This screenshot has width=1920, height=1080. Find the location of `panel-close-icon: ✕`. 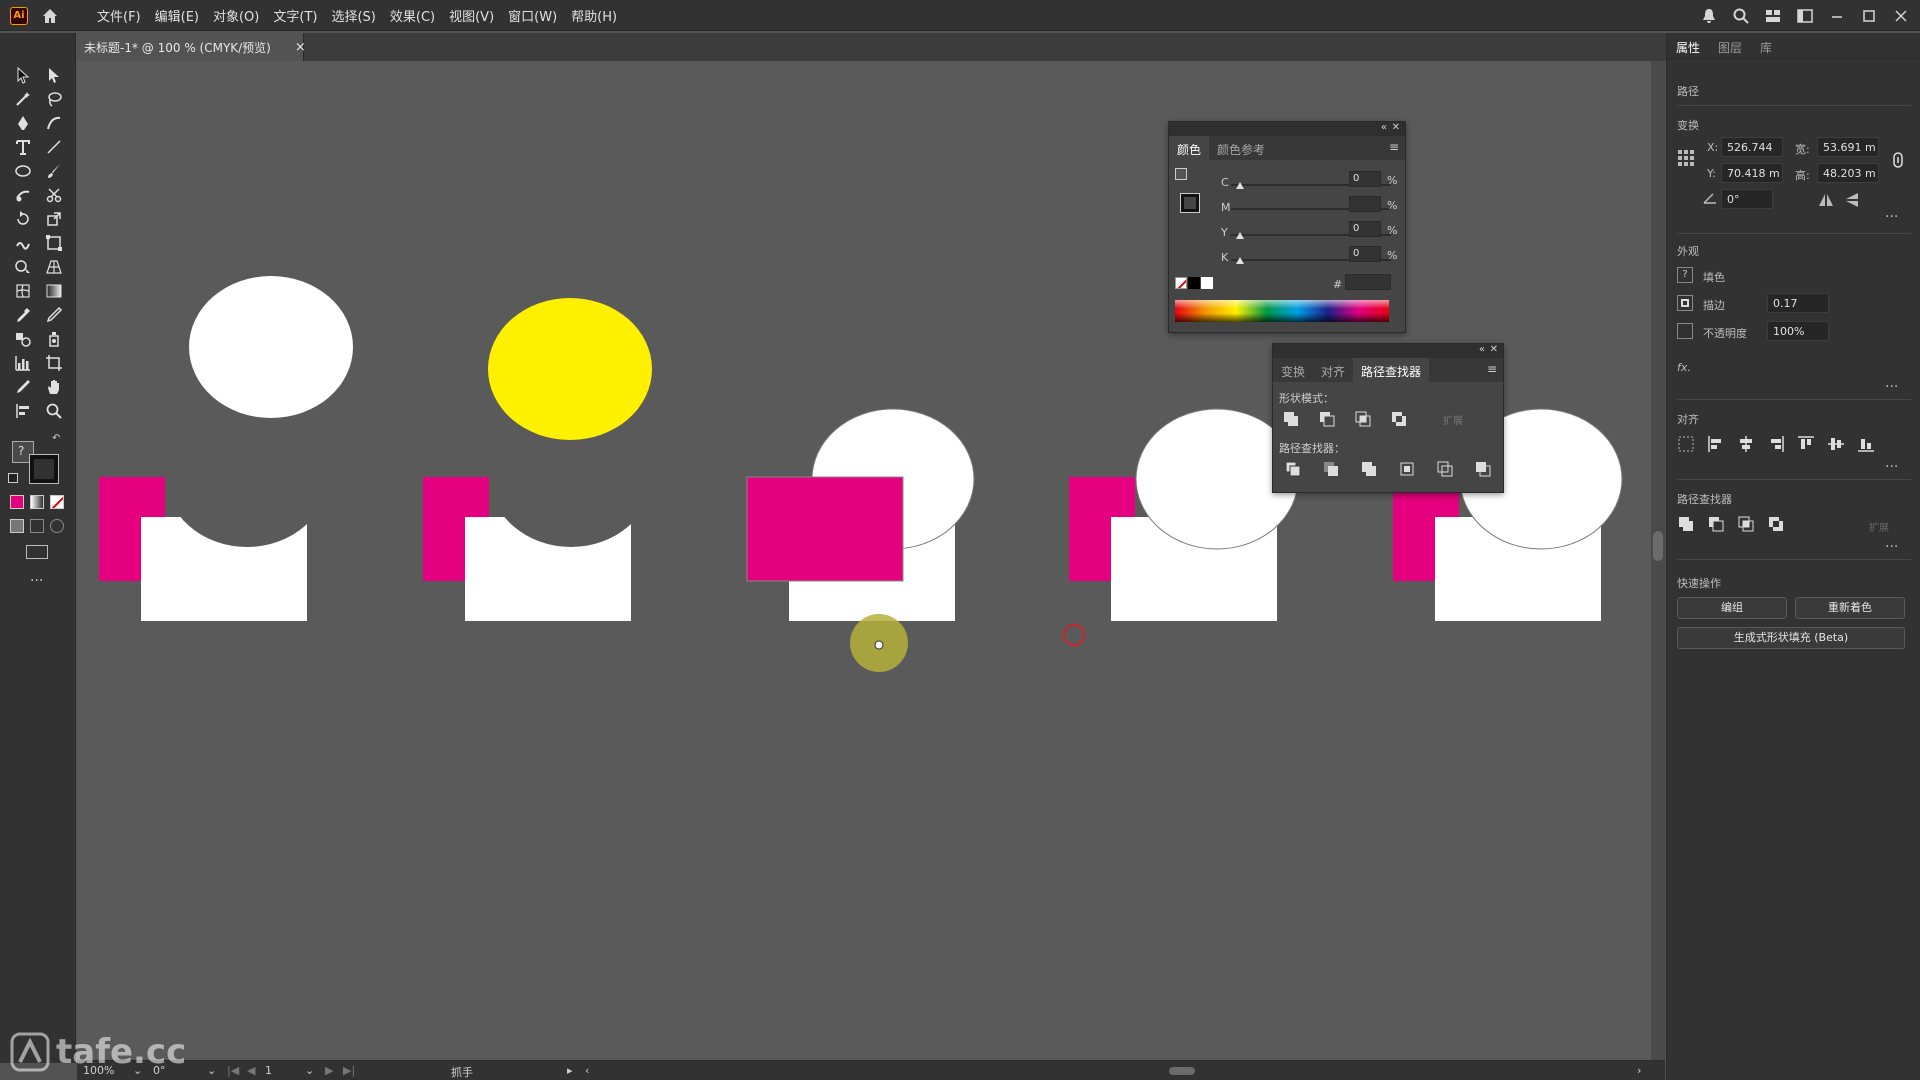

panel-close-icon: ✕ is located at coordinates (1396, 127).